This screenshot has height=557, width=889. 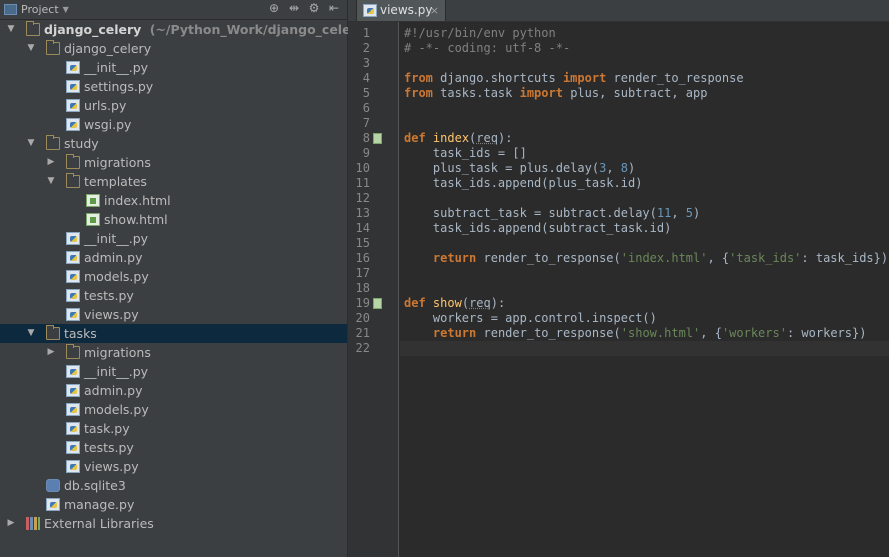 What do you see at coordinates (314, 8) in the screenshot?
I see `gear-icon: ⚙` at bounding box center [314, 8].